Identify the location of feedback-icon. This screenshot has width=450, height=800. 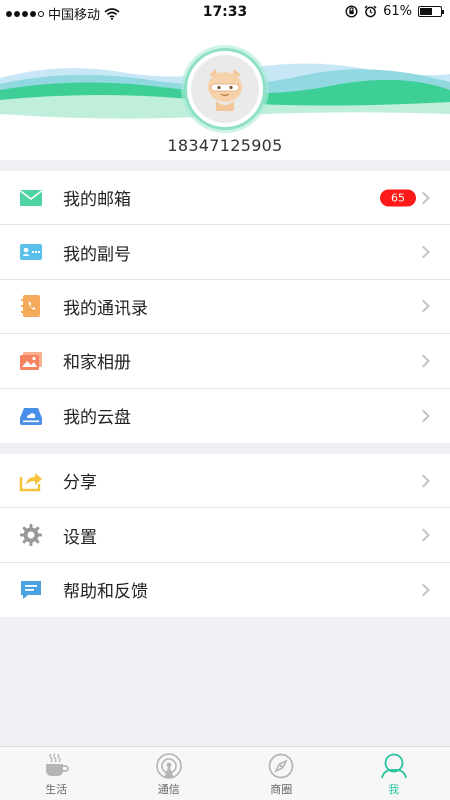
(31, 590).